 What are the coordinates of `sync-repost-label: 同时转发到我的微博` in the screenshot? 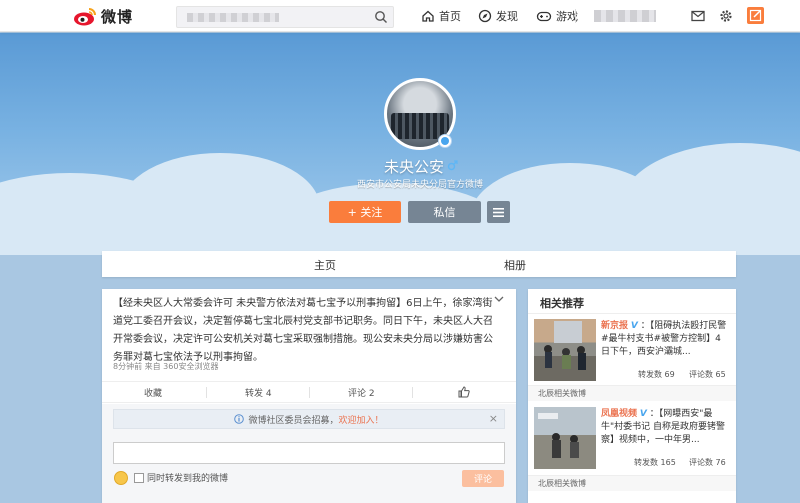 It's located at (188, 479).